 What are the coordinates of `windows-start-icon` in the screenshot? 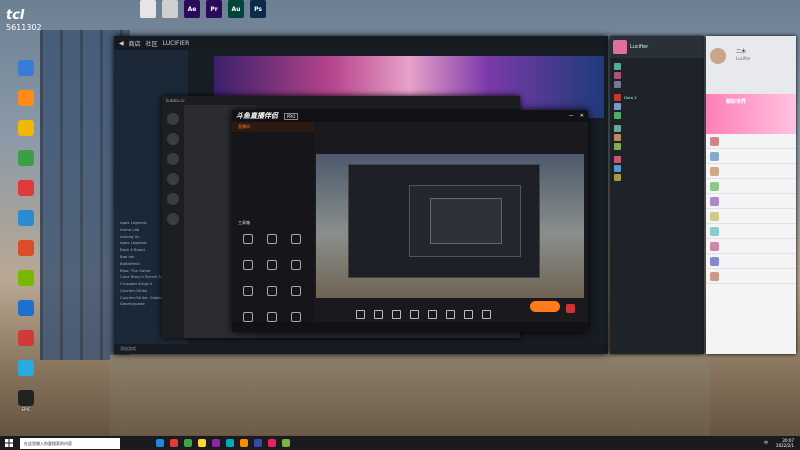 It's located at (9, 443).